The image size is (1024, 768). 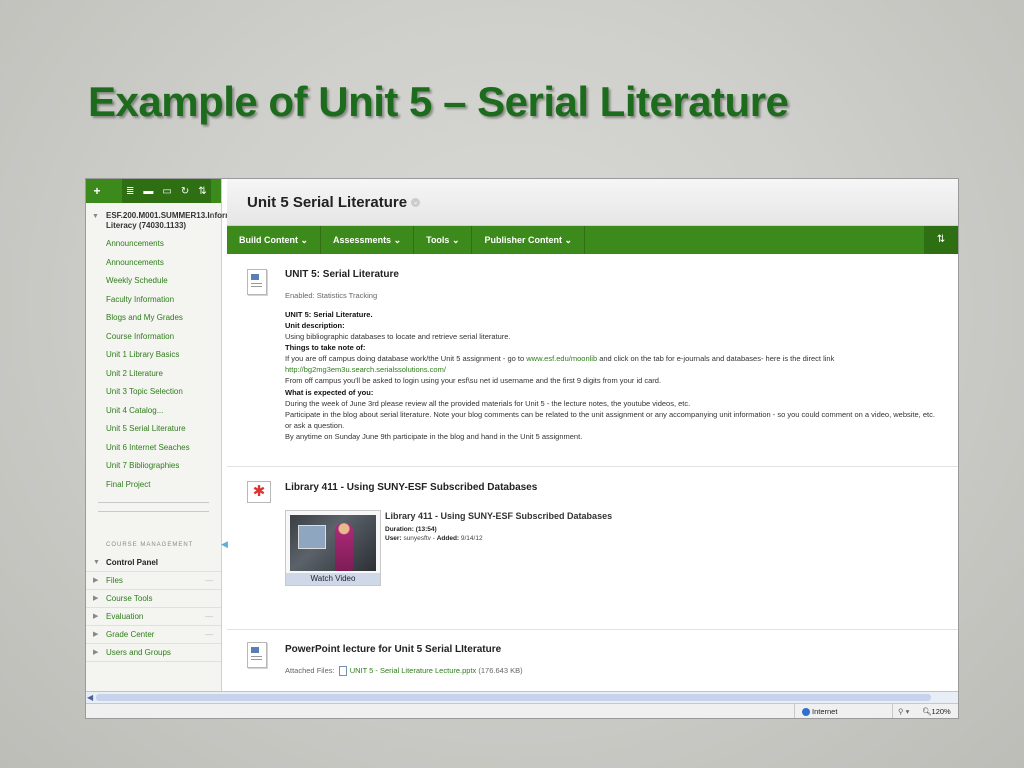 I want to click on zoom-level: 🔍︎120%, so click(x=936, y=711).